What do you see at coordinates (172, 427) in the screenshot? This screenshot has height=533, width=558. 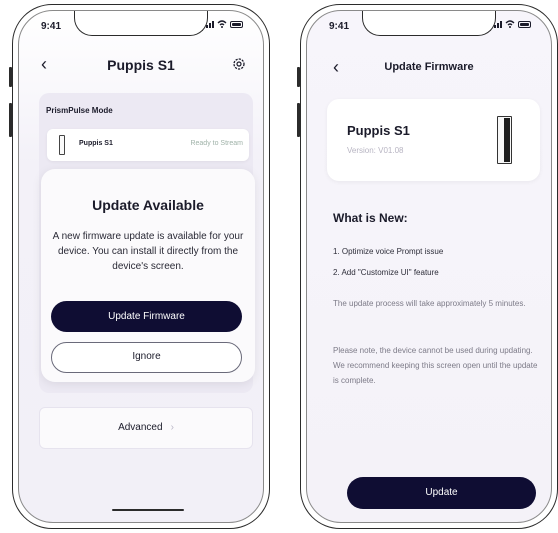 I see `chevron-right-icon: ›` at bounding box center [172, 427].